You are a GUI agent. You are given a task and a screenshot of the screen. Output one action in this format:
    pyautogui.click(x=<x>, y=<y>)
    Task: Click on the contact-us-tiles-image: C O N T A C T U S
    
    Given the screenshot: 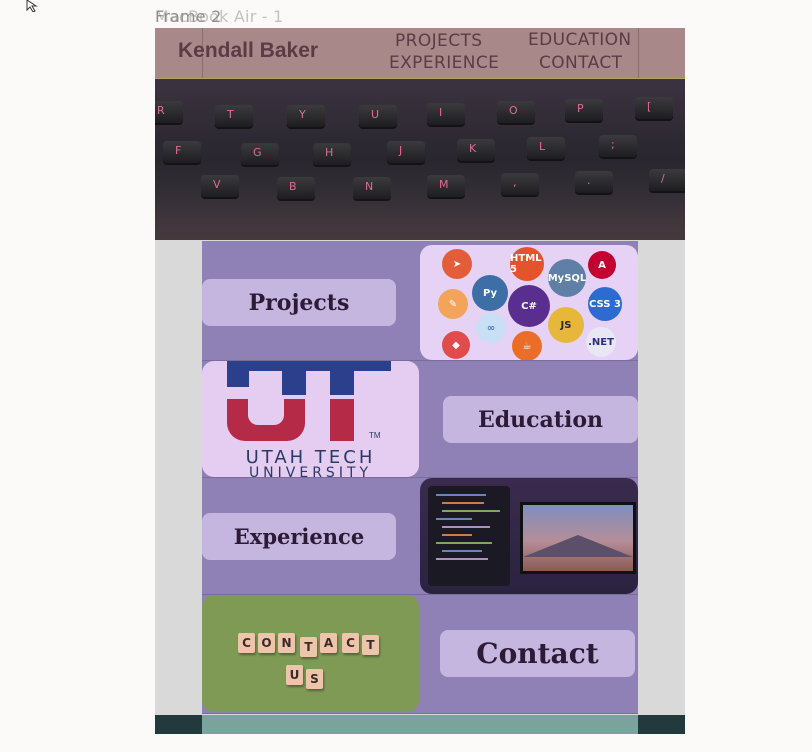 What is the action you would take?
    pyautogui.click(x=310, y=653)
    